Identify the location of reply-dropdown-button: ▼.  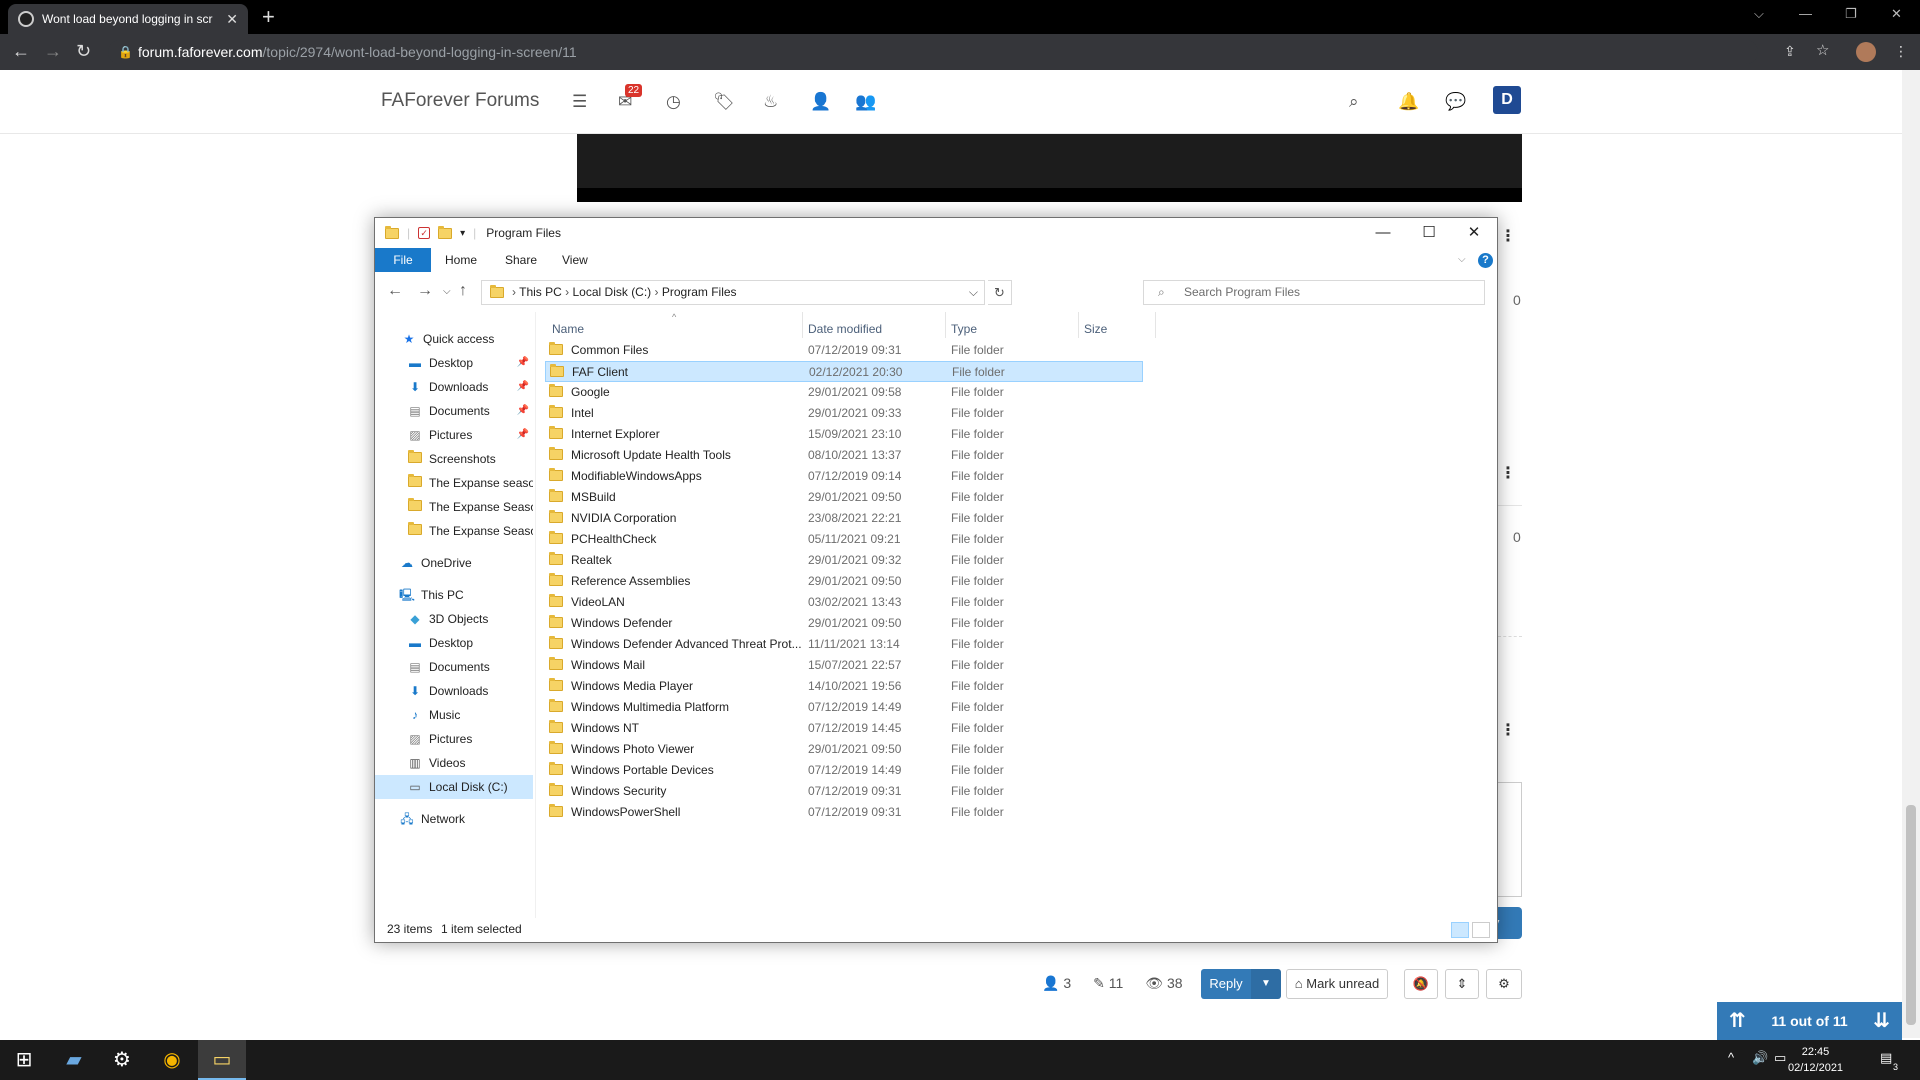
(1266, 984).